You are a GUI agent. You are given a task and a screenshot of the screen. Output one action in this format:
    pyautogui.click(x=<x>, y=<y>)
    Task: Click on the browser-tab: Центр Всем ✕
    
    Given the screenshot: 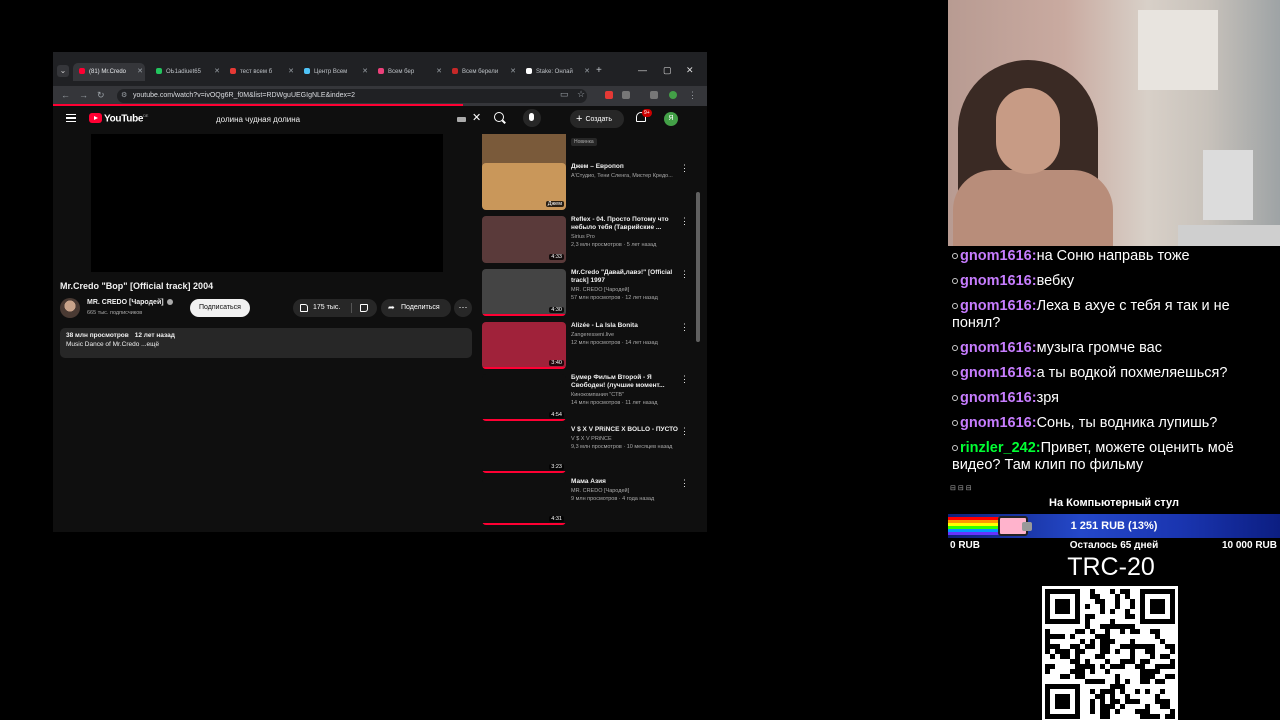 What is the action you would take?
    pyautogui.click(x=334, y=72)
    